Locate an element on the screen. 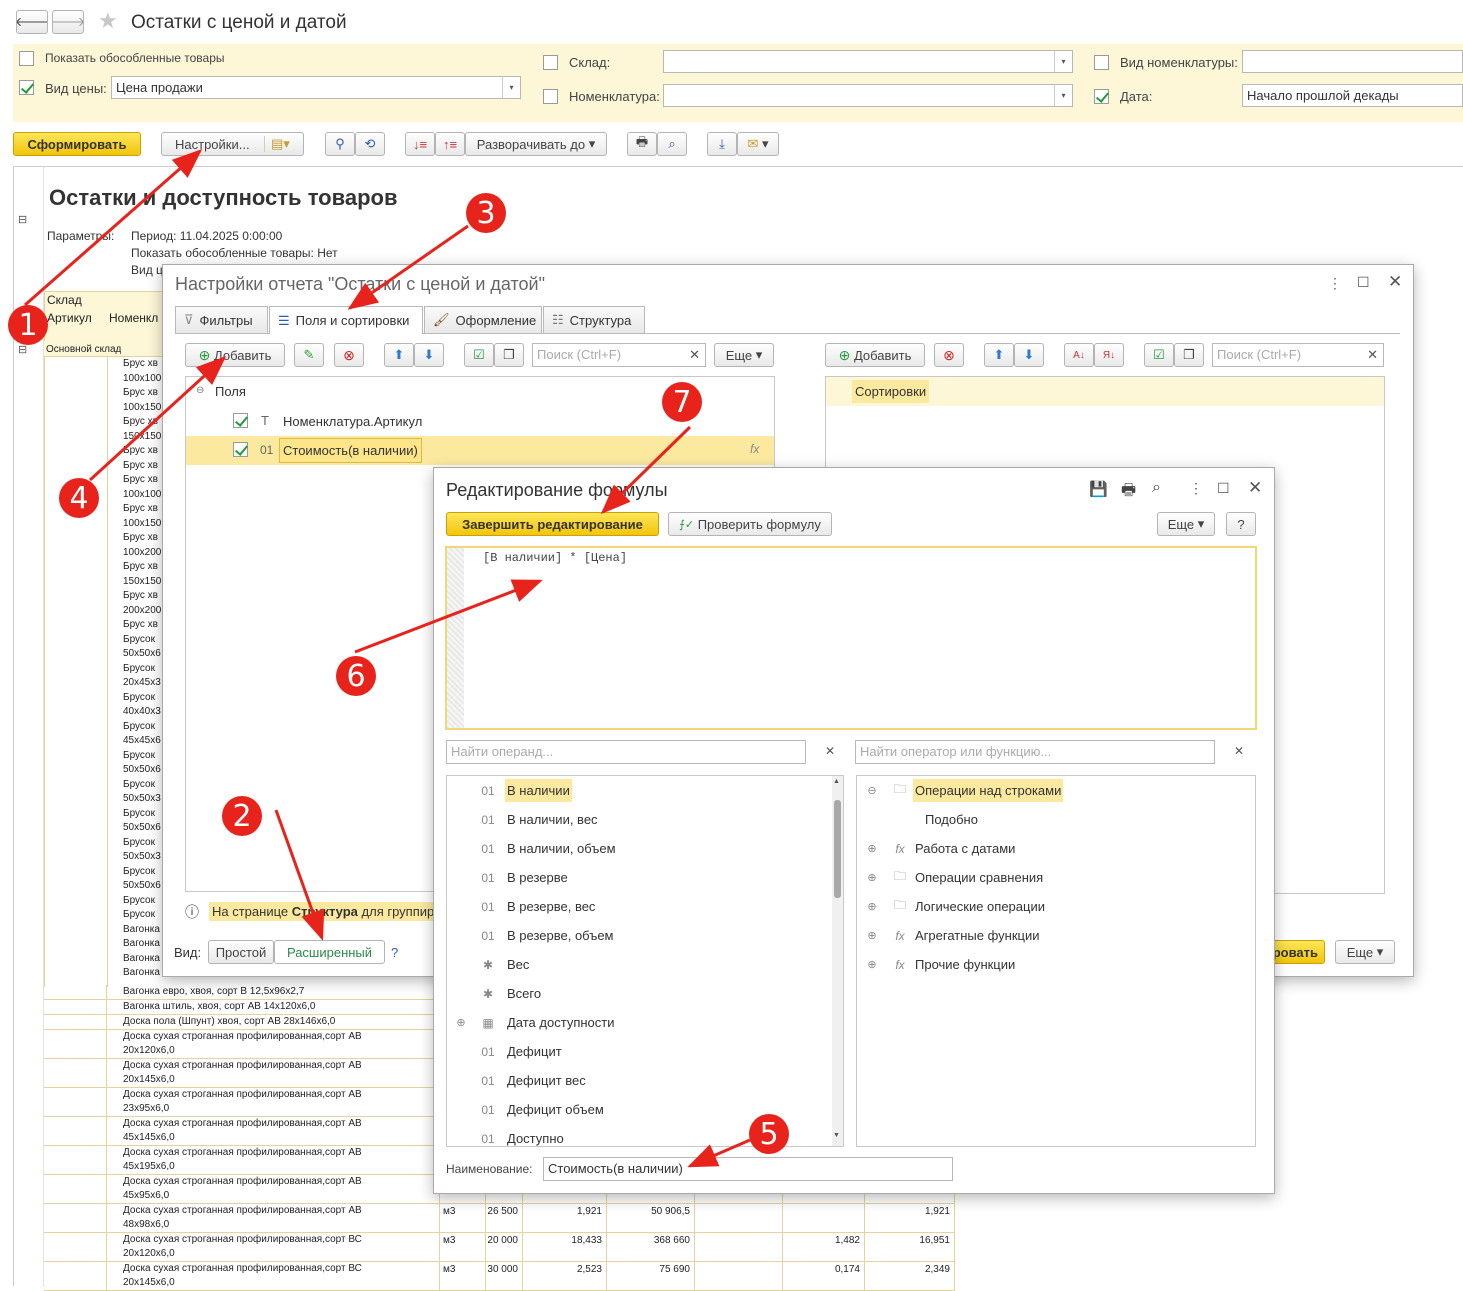  operator-item: ⊕ 🗀 Операции сравнения is located at coordinates (1056, 877).